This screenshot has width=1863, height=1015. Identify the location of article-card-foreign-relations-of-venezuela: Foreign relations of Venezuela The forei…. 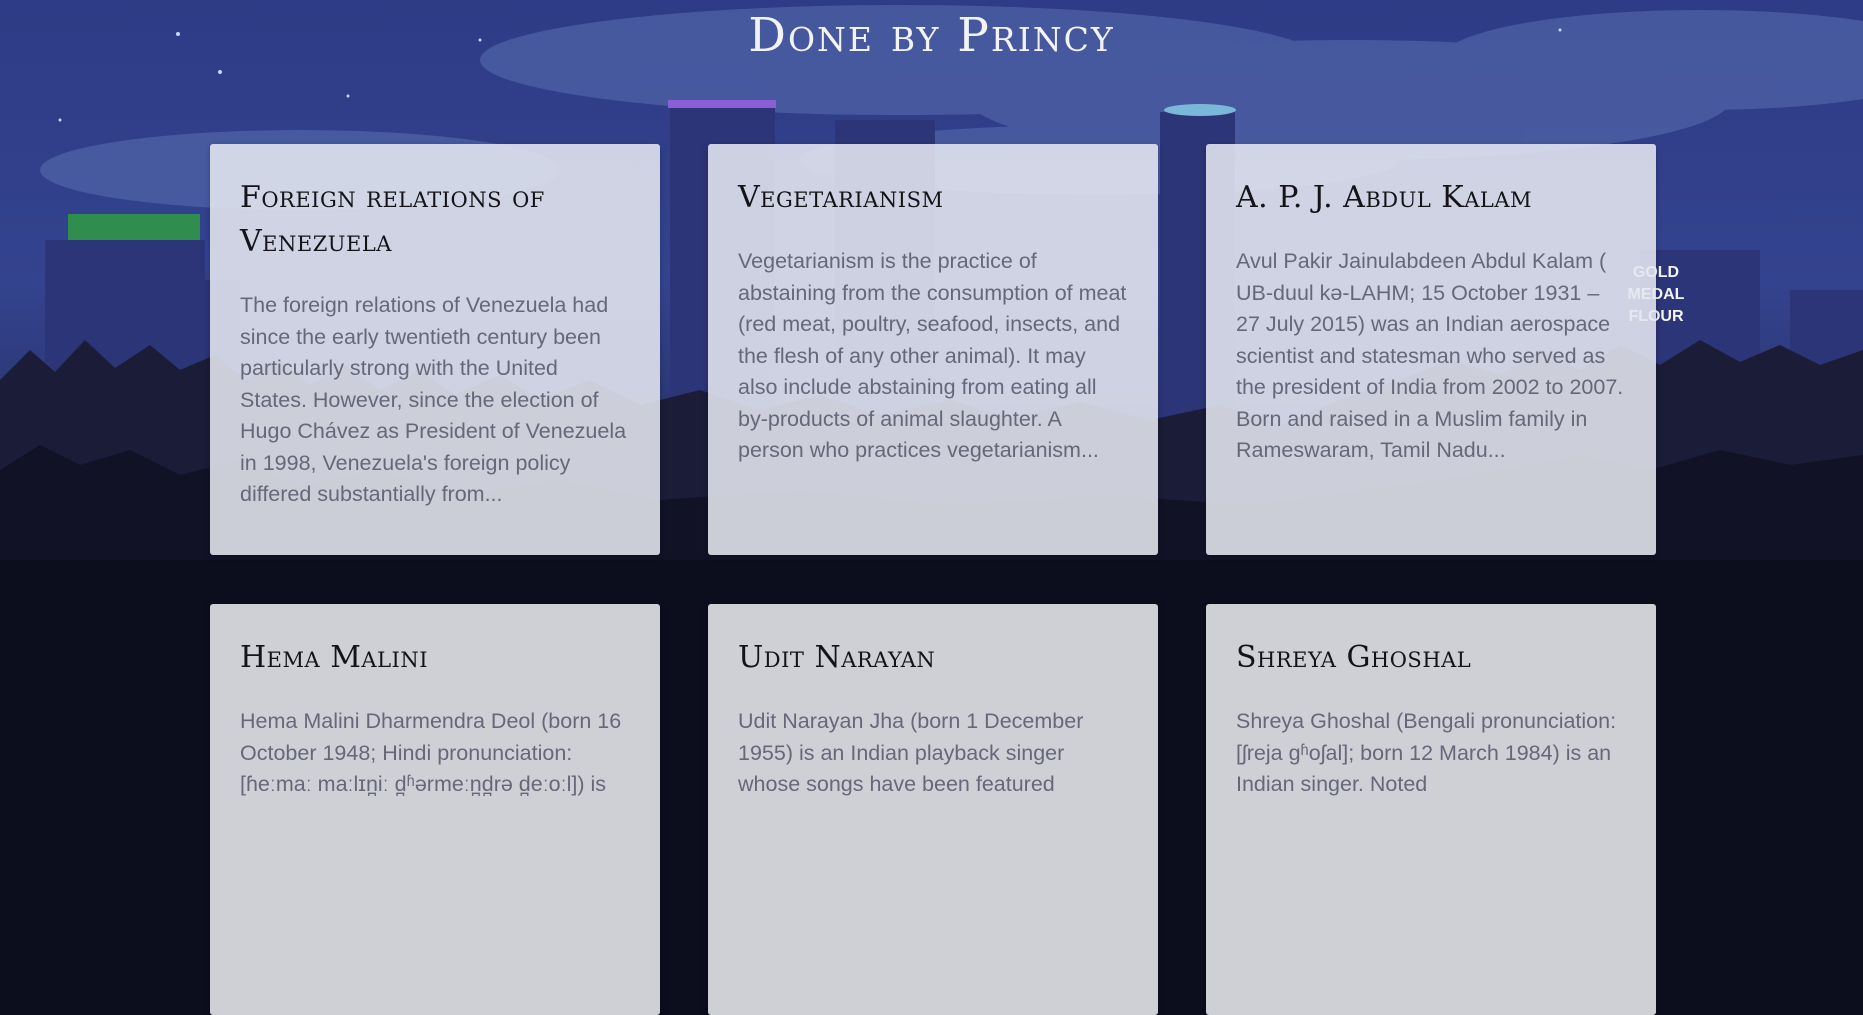
(435, 349).